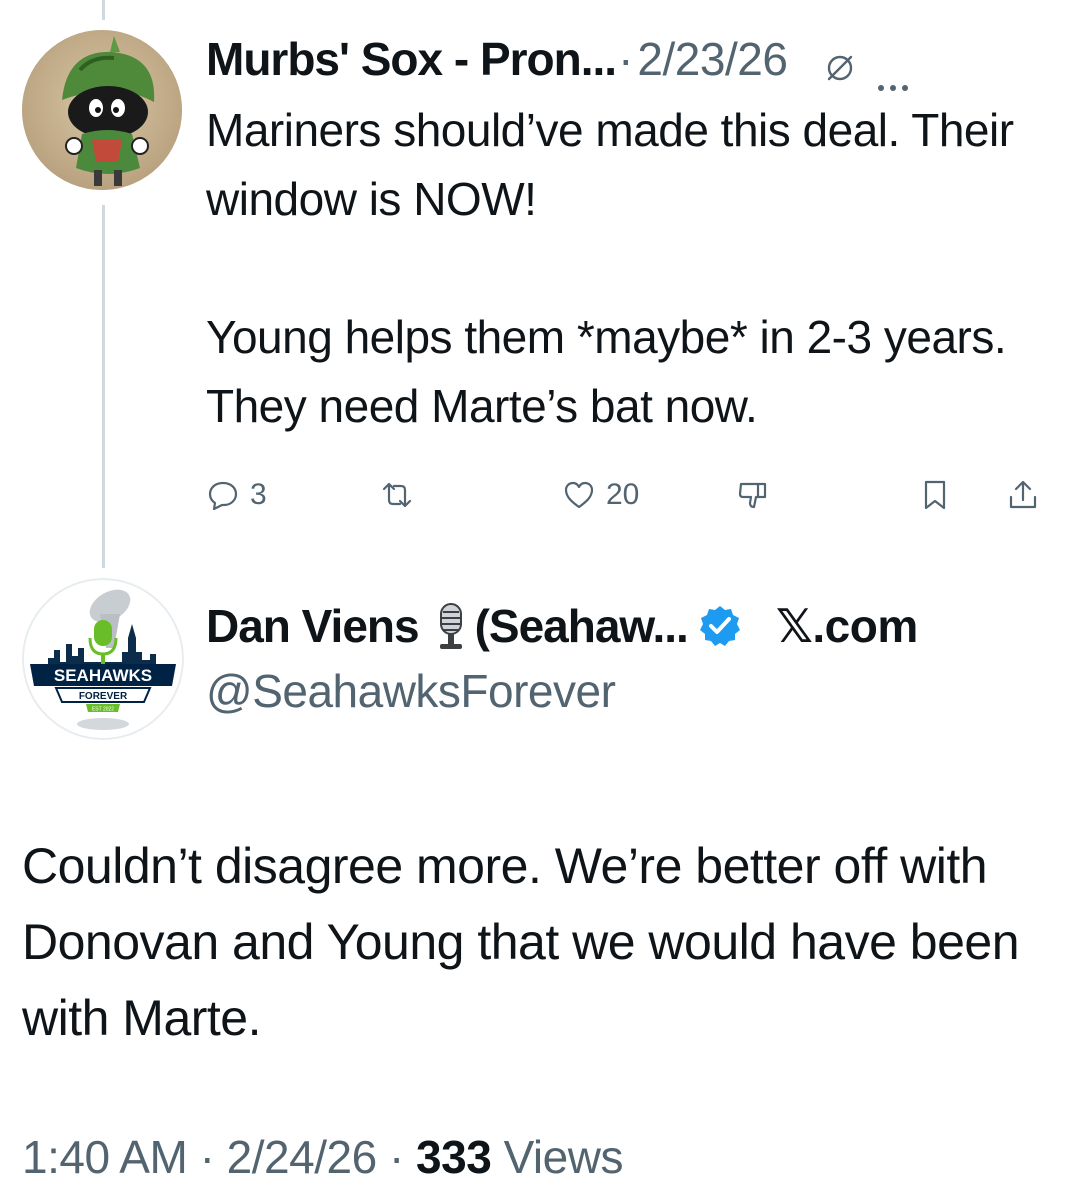 The height and width of the screenshot is (1200, 1070). I want to click on like-count: 20, so click(623, 494).